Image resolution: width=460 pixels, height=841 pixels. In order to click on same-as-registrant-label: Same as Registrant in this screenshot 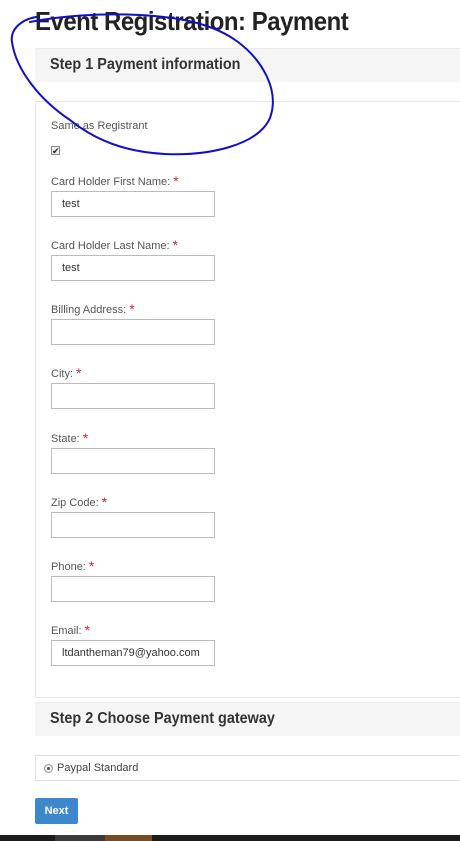, I will do `click(99, 126)`.